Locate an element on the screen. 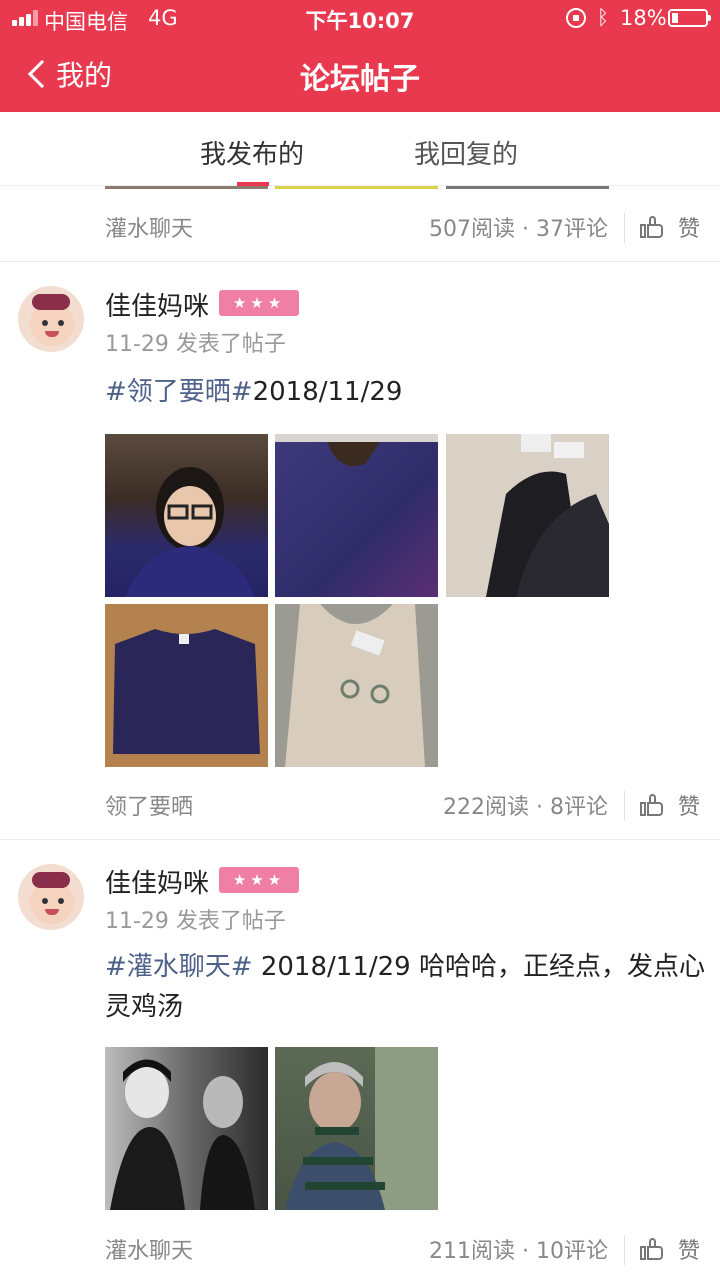 The width and height of the screenshot is (720, 1280). post-image-elderly-woman is located at coordinates (356, 1128).